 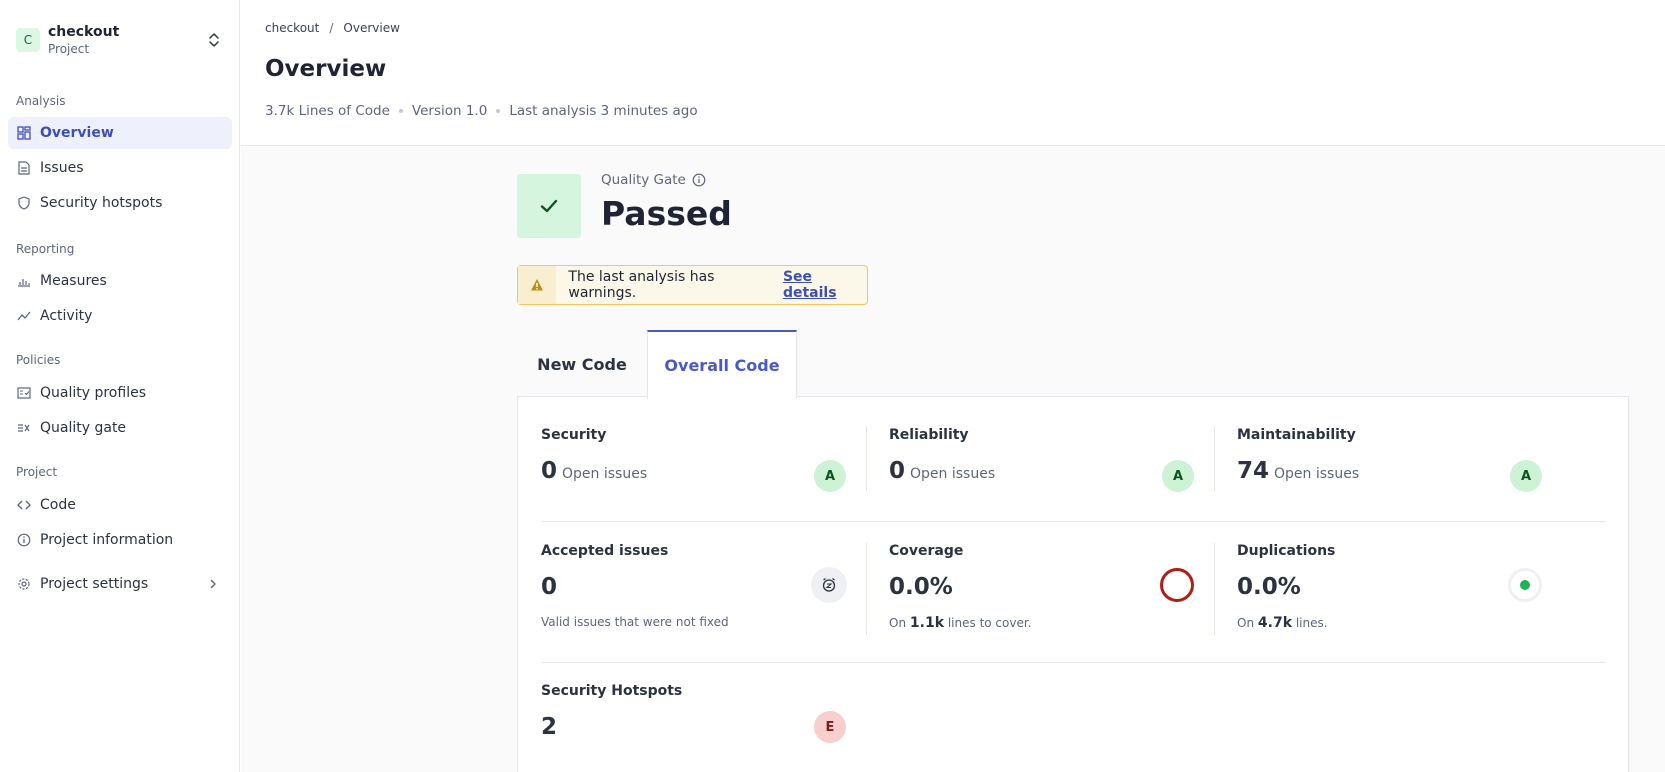 What do you see at coordinates (549, 727) in the screenshot?
I see `metric-value: 2` at bounding box center [549, 727].